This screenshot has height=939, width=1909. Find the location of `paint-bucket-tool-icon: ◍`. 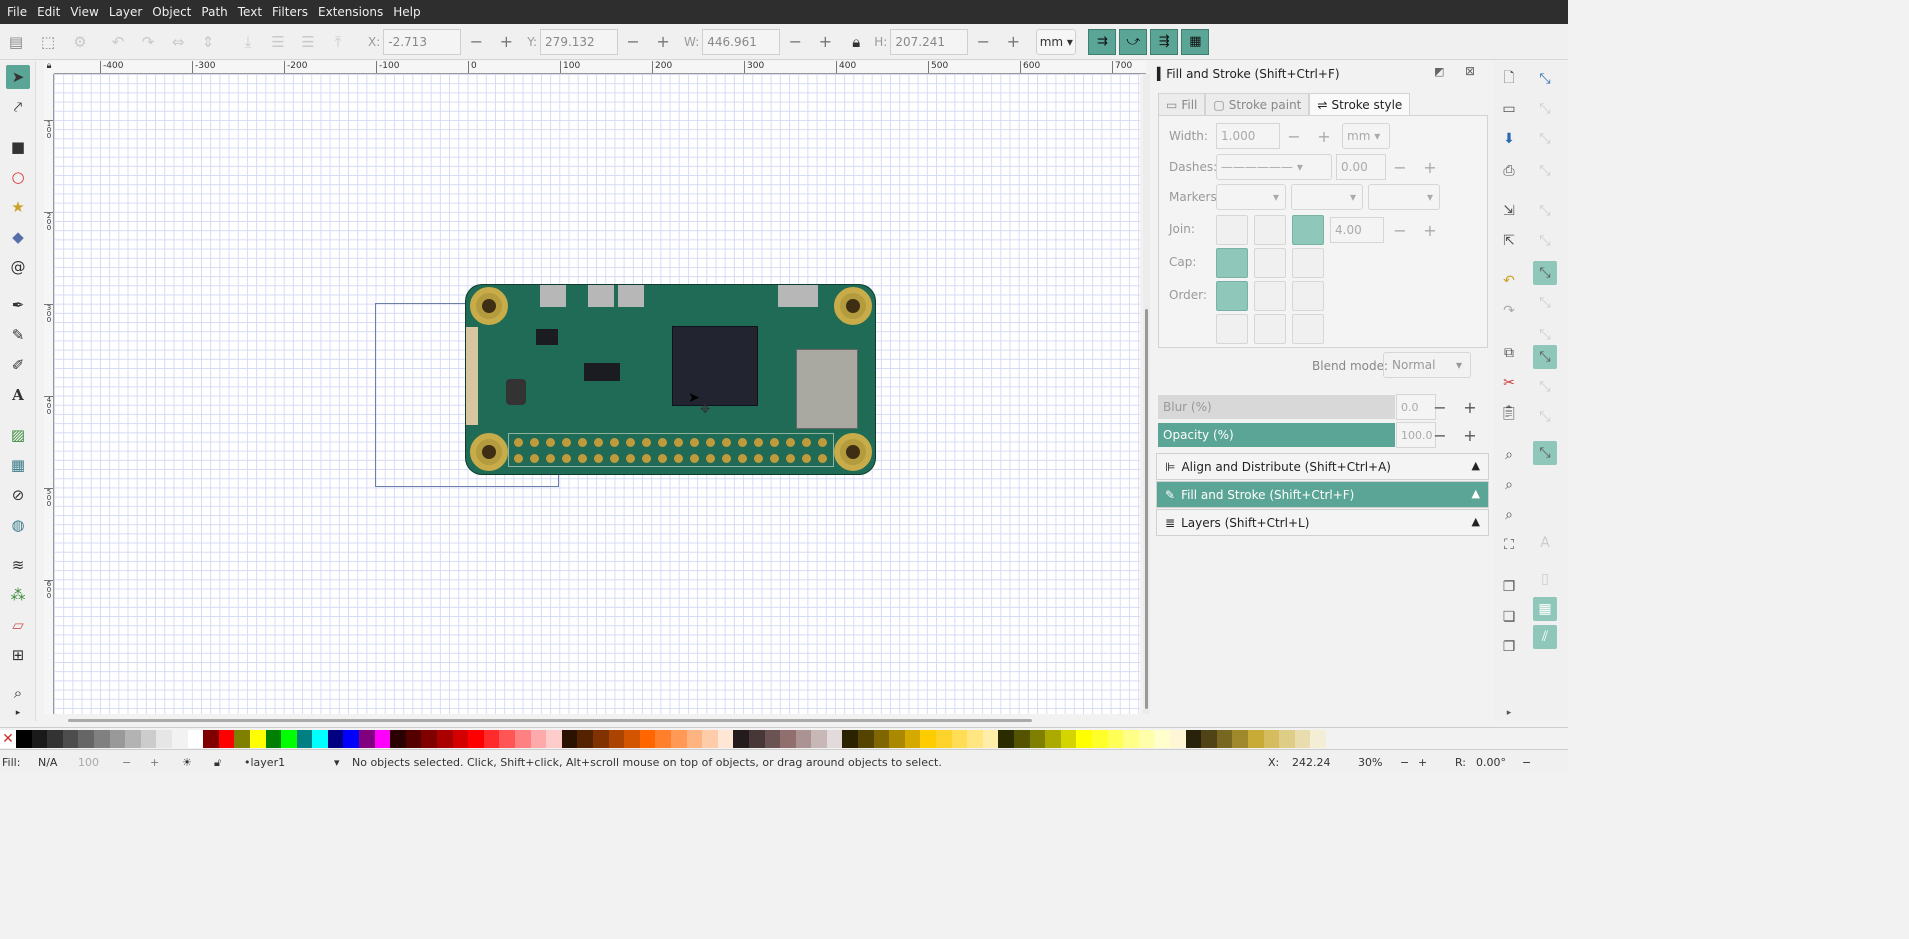

paint-bucket-tool-icon: ◍ is located at coordinates (18, 525).